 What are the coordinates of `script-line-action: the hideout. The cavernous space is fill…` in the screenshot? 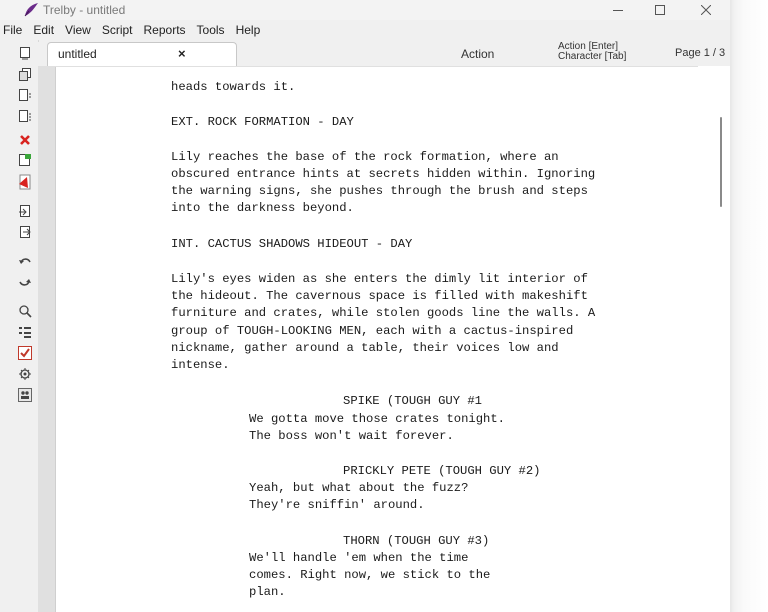 It's located at (379, 296).